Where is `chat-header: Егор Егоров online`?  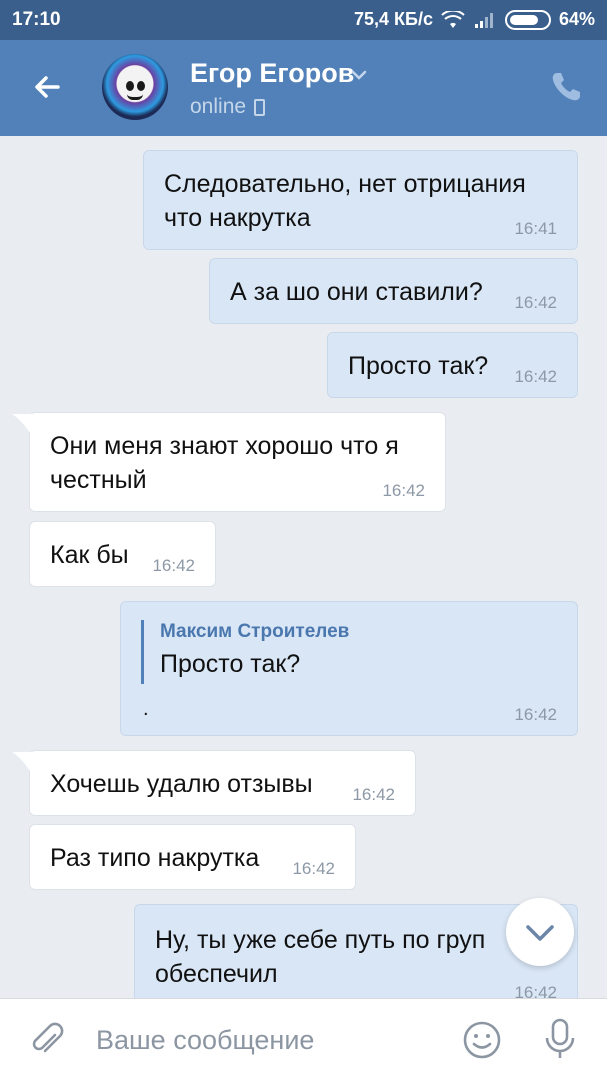 chat-header: Егор Егоров online is located at coordinates (303, 88).